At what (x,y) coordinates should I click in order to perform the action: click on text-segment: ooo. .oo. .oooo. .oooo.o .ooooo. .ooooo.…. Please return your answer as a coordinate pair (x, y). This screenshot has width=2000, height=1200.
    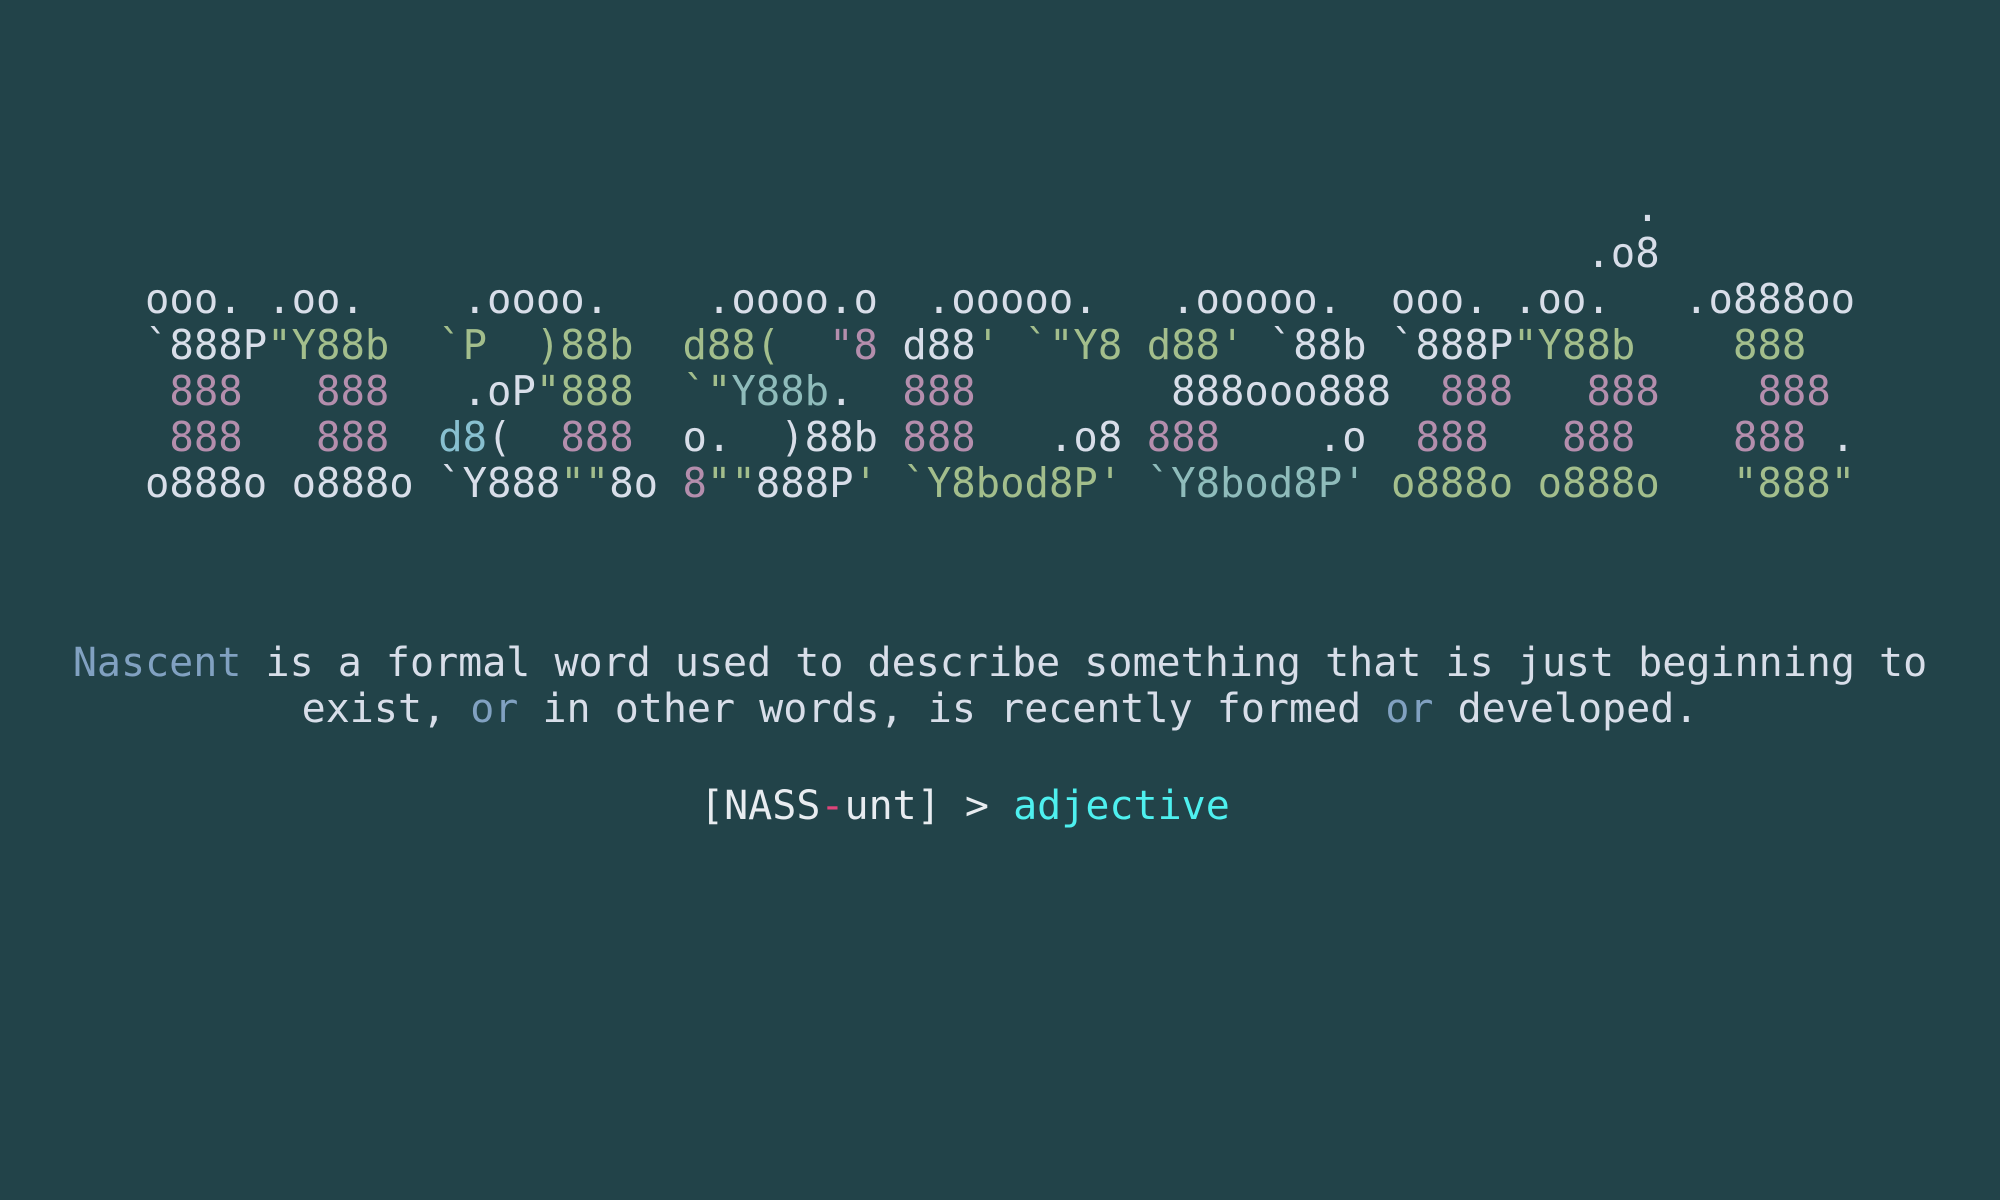
    Looking at the image, I should click on (1000, 299).